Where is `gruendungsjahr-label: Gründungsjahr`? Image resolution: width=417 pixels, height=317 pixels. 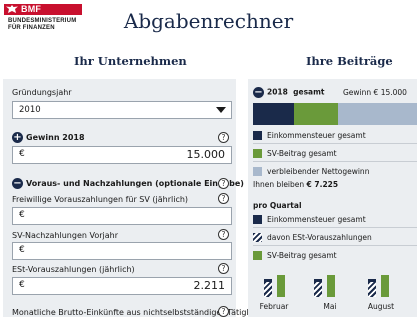
gruendungsjahr-label: Gründungsjahr is located at coordinates (42, 92).